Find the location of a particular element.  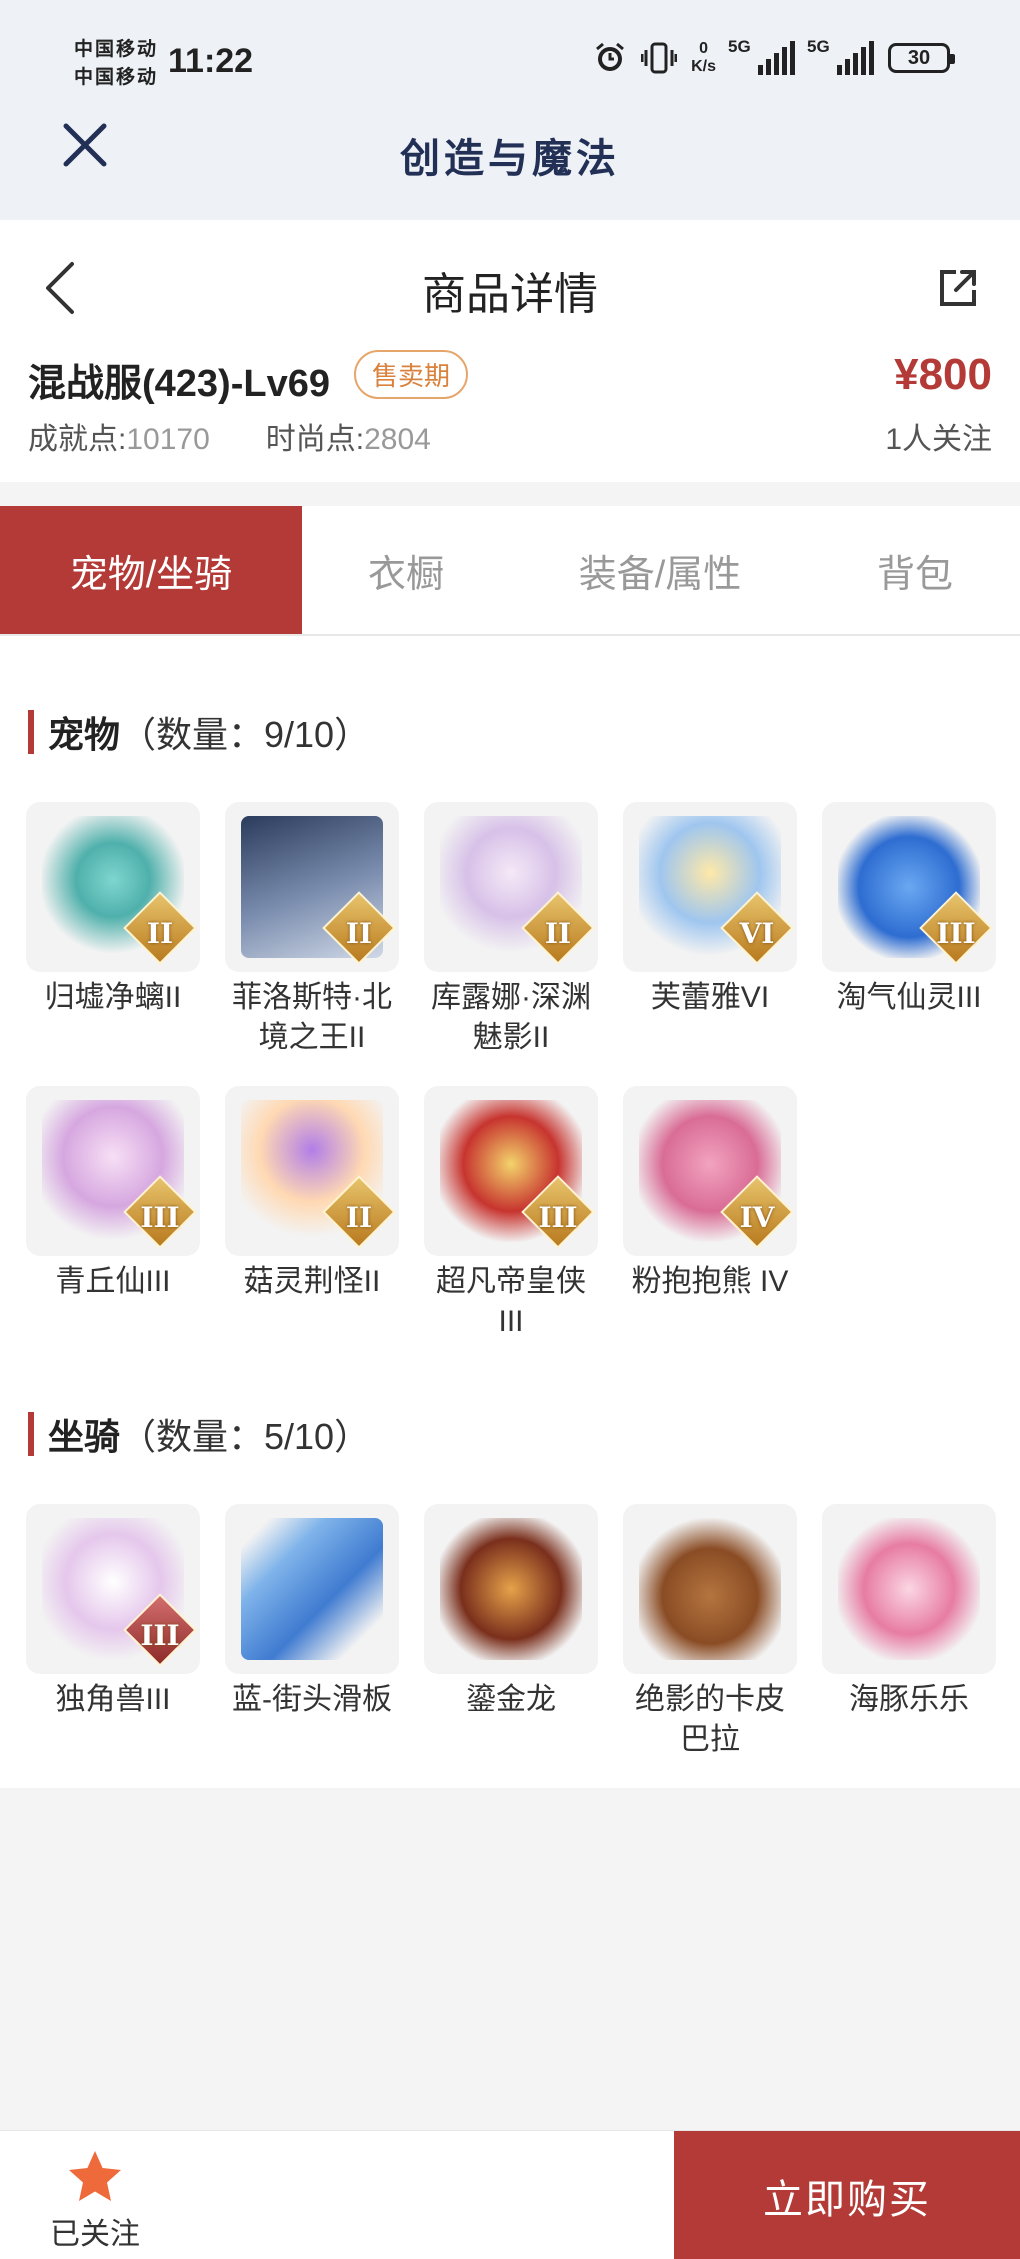

pet-name: 菇灵荆怪II is located at coordinates (312, 1281).